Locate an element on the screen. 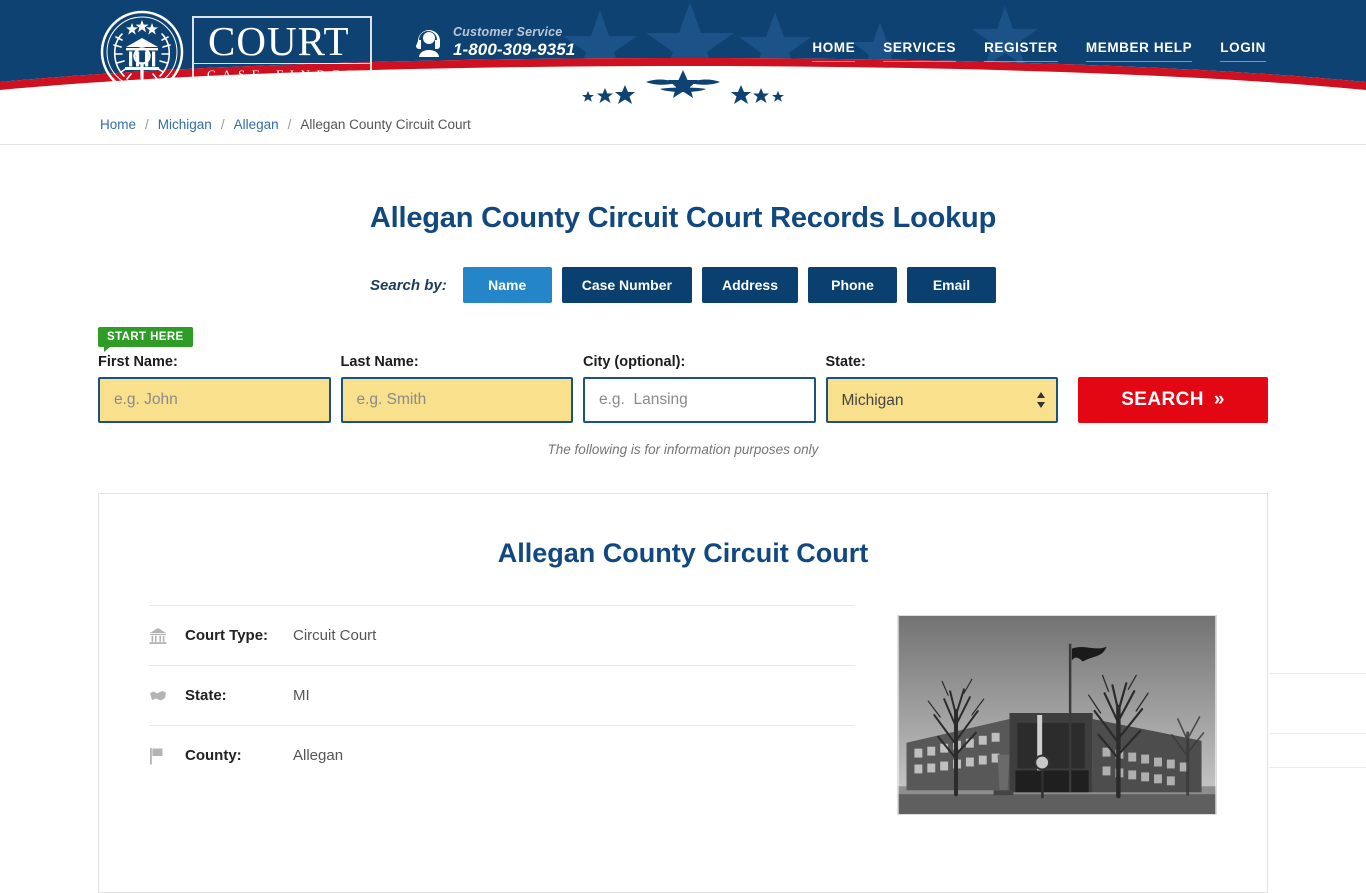  detail-value-state: MI is located at coordinates (301, 695).